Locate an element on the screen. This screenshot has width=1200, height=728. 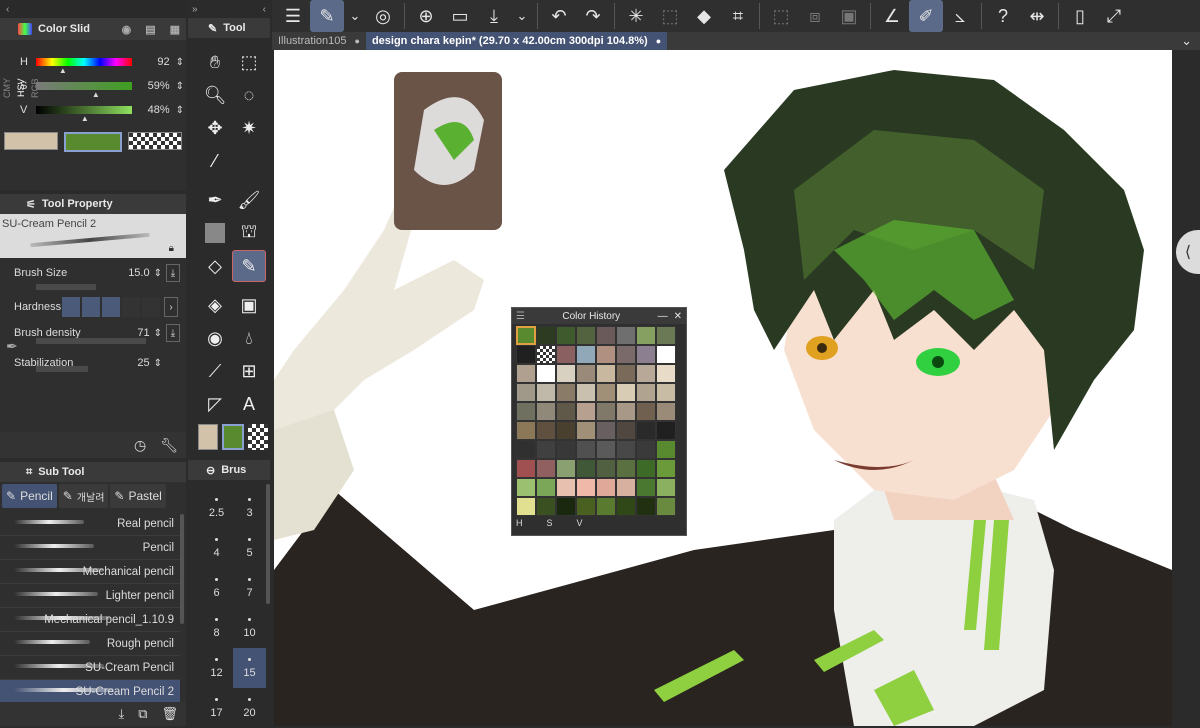
brush-size-option: 2.5 is located at coordinates (216, 508).